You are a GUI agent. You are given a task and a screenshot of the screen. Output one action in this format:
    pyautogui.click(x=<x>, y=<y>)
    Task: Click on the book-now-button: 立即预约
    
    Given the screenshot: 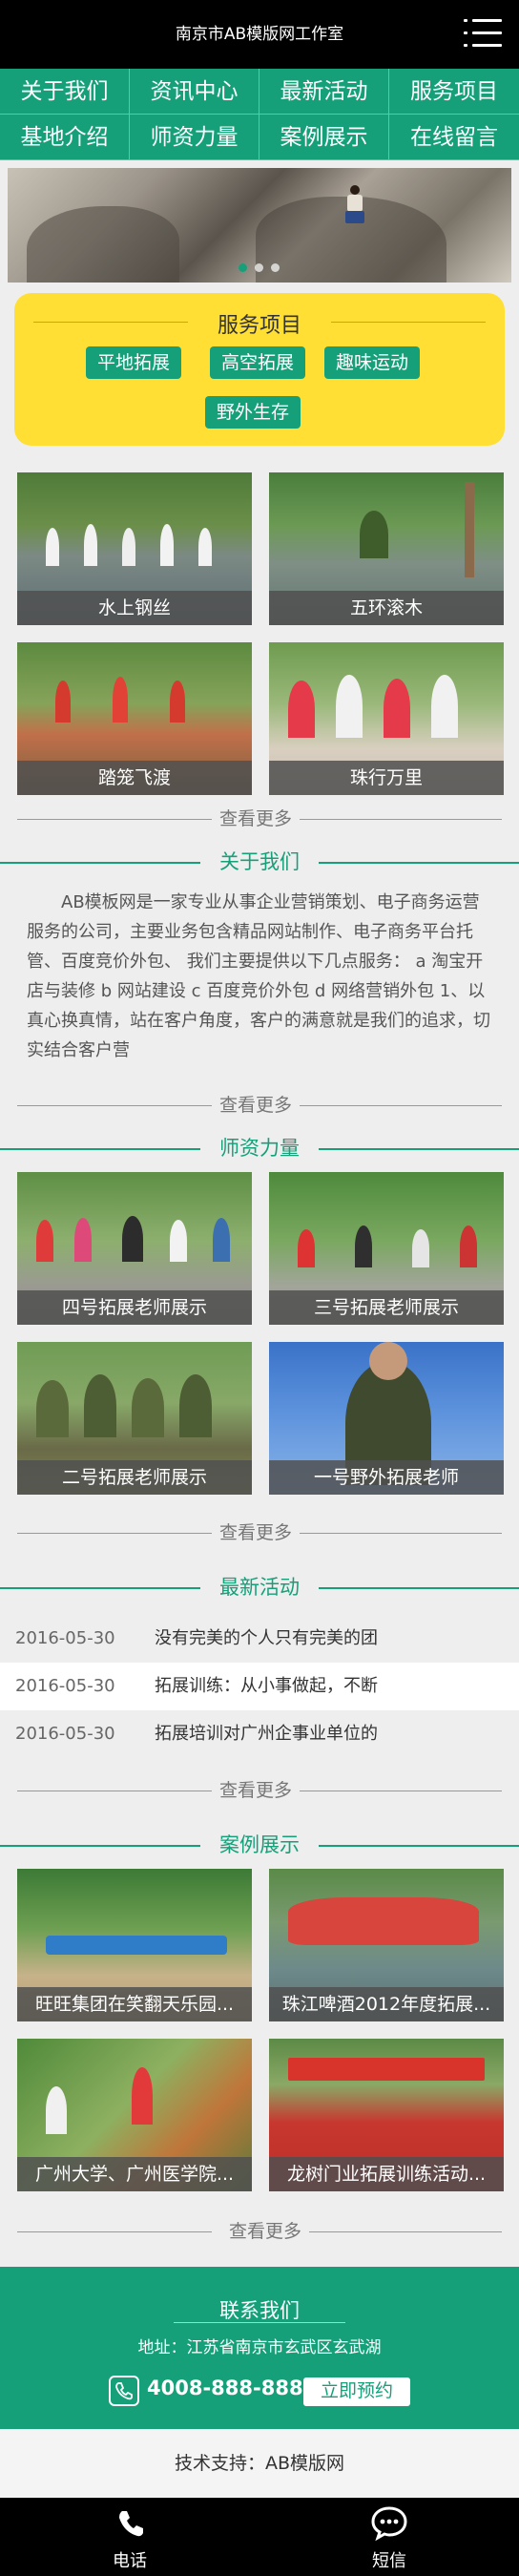 What is the action you would take?
    pyautogui.click(x=357, y=2391)
    